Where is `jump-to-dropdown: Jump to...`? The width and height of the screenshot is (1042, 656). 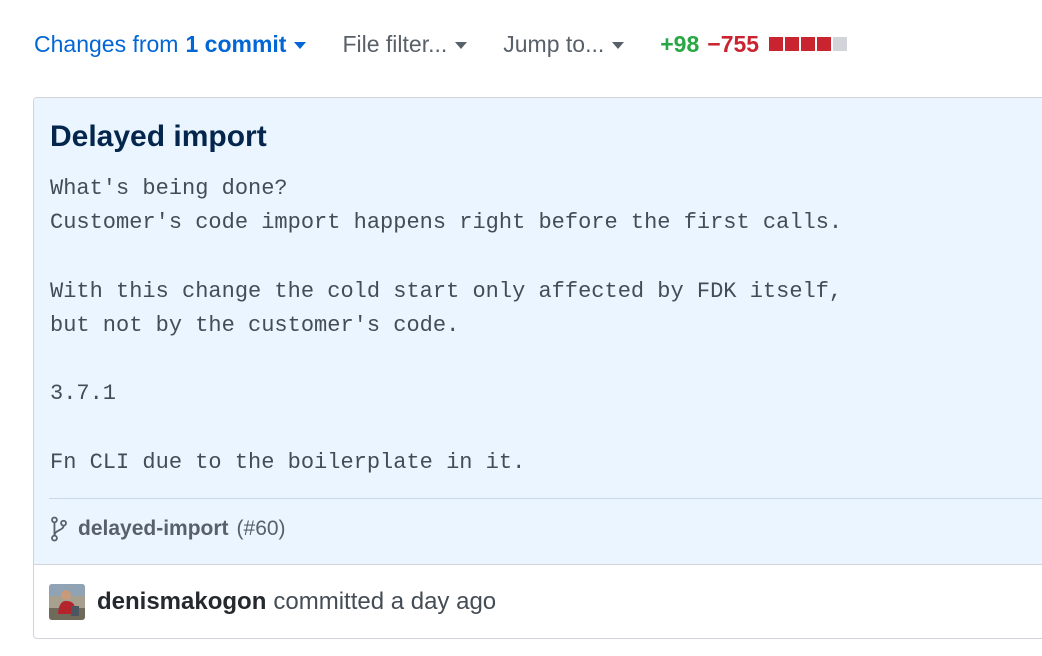 jump-to-dropdown: Jump to... is located at coordinates (564, 44).